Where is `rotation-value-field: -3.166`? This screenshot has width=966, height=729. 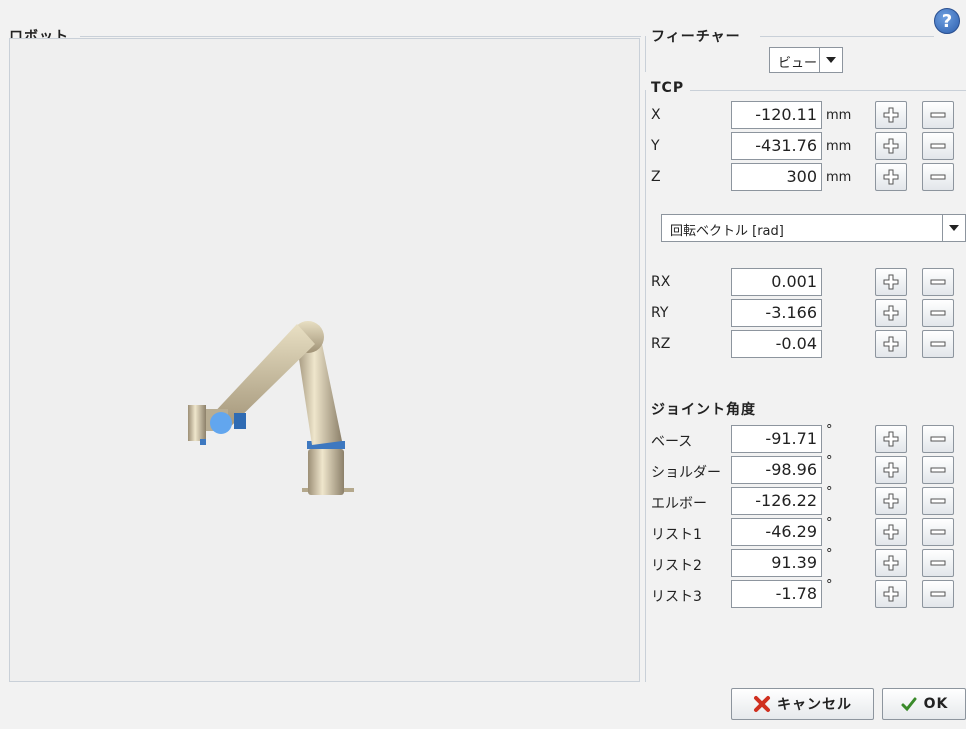 rotation-value-field: -3.166 is located at coordinates (776, 313).